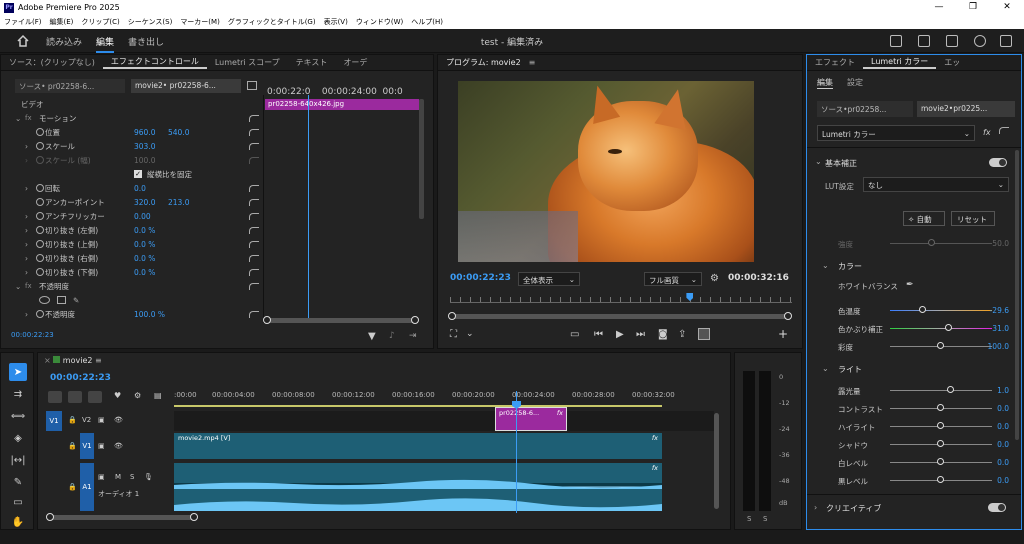 This screenshot has height=544, width=1024. What do you see at coordinates (55, 397) in the screenshot?
I see `nest-icon` at bounding box center [55, 397].